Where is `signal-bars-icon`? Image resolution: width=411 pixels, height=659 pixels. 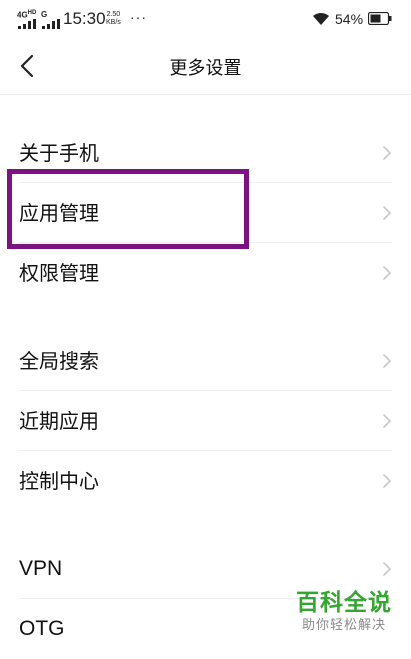
signal-bars-icon is located at coordinates (27, 24).